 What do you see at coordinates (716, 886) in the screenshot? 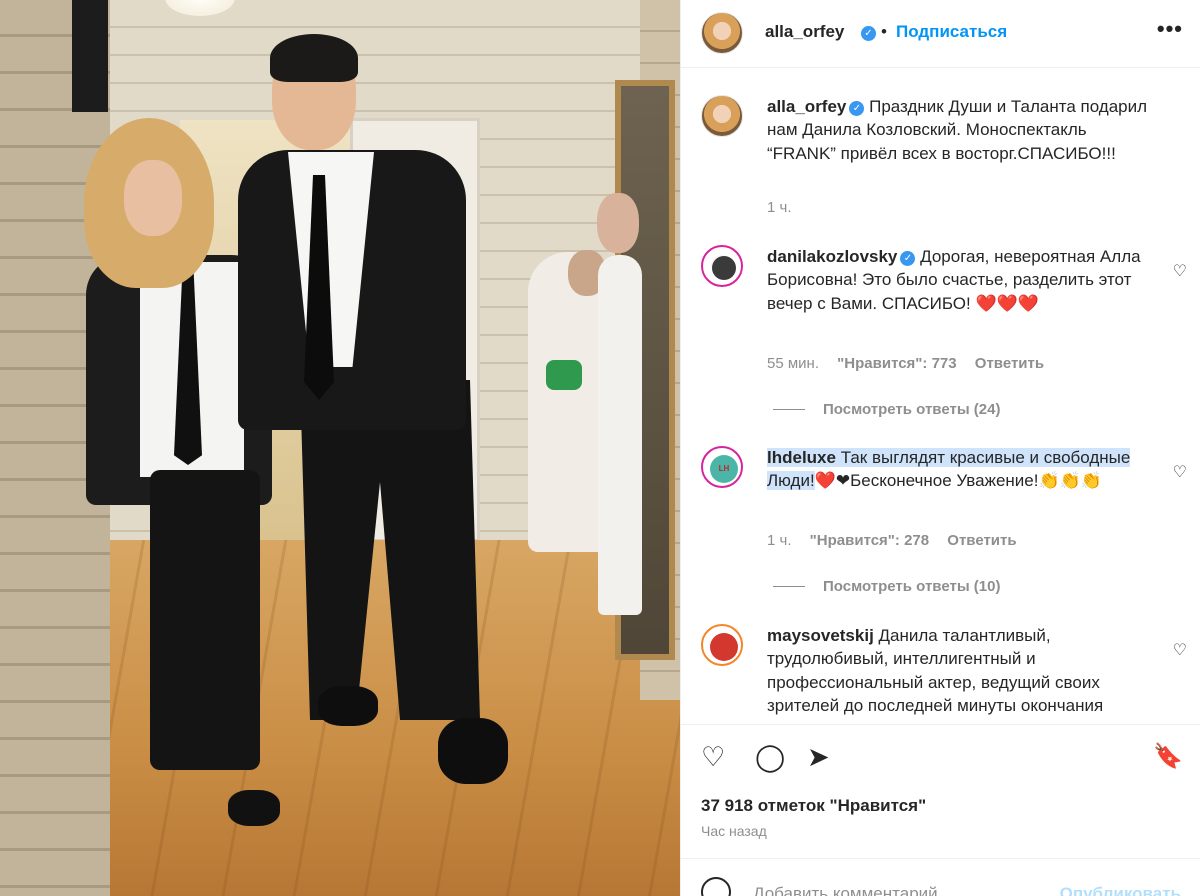
I see `emoji-icon` at bounding box center [716, 886].